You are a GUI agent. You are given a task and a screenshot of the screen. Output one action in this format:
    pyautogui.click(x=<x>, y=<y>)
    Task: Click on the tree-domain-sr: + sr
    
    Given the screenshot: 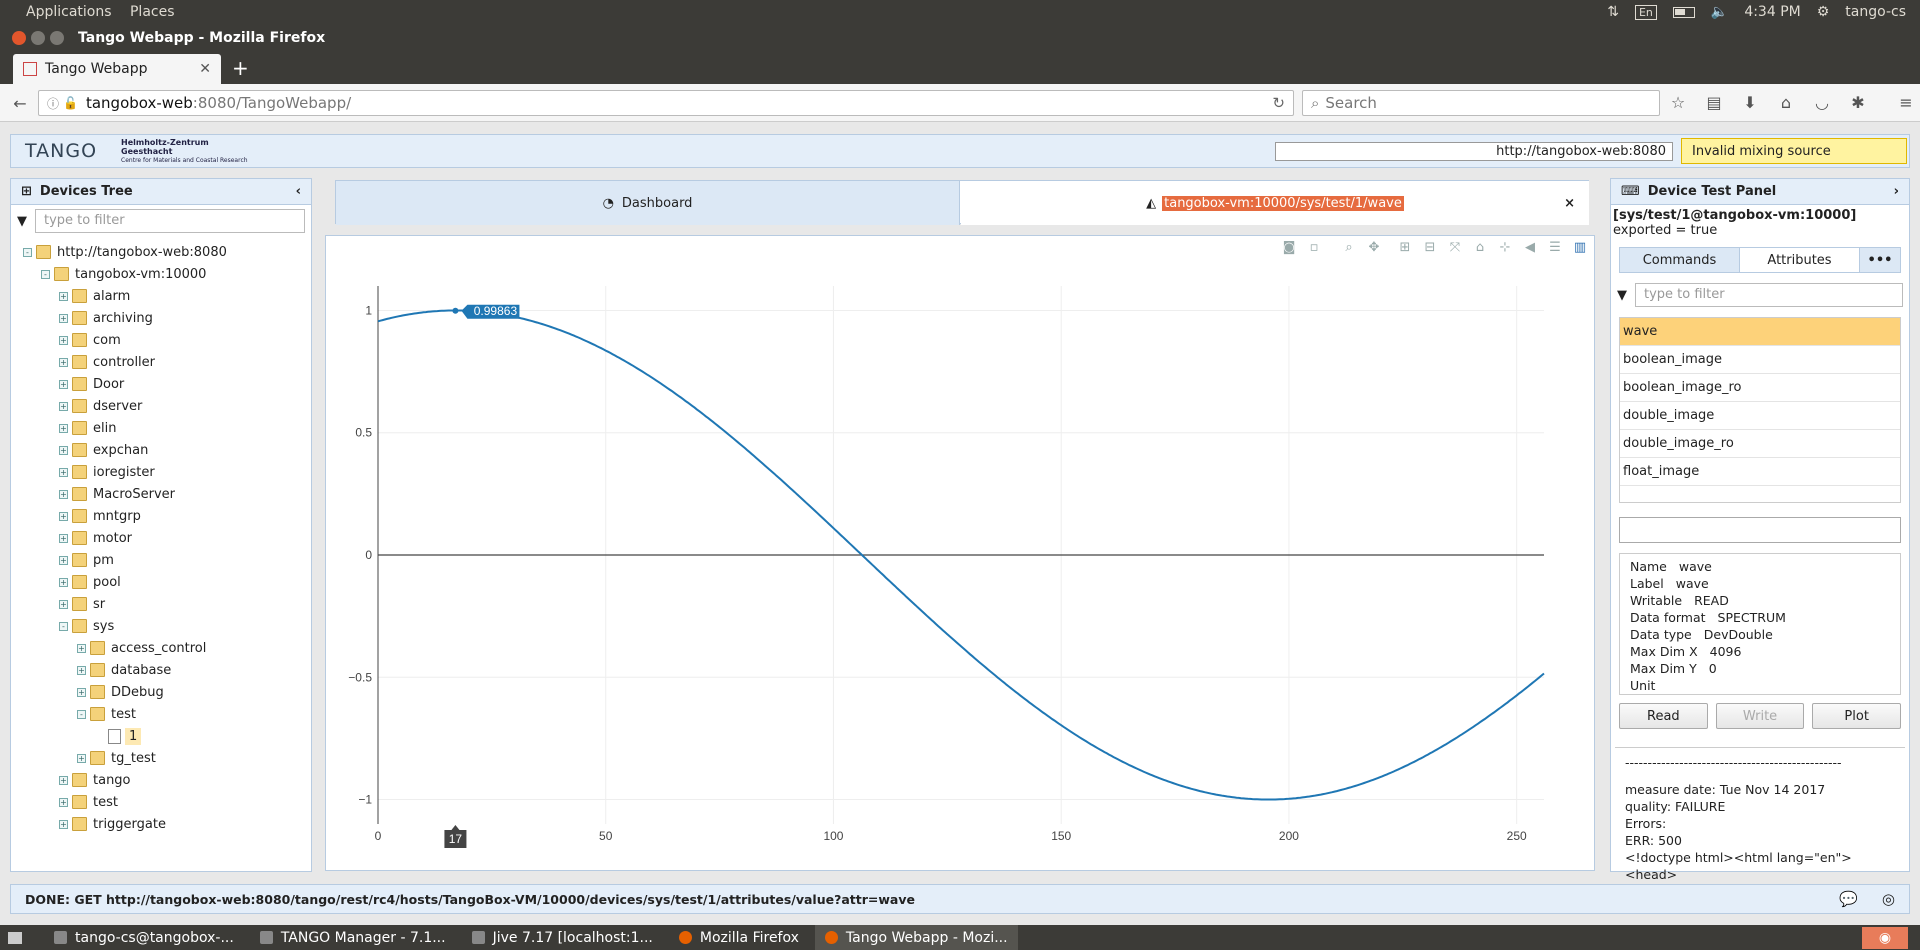 What is the action you would take?
    pyautogui.click(x=161, y=604)
    